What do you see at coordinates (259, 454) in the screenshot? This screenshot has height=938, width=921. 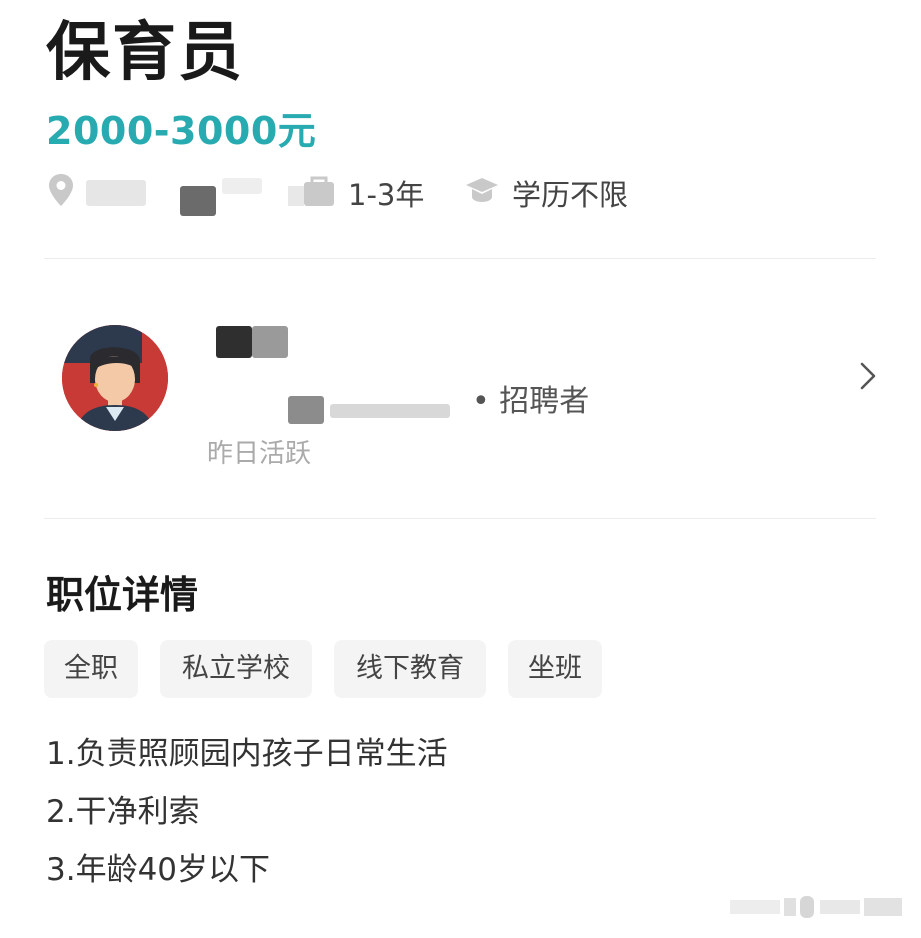 I see `recruiter-active-status: 昨日活跃` at bounding box center [259, 454].